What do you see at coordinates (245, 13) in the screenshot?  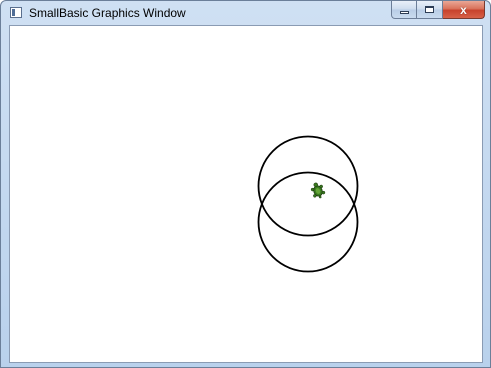 I see `title-bar: SmallBasic Graphics Window x` at bounding box center [245, 13].